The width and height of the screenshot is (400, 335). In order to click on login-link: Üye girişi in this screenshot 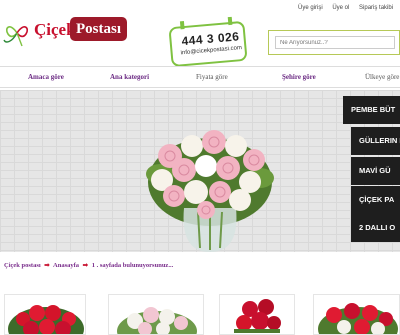, I will do `click(310, 8)`.